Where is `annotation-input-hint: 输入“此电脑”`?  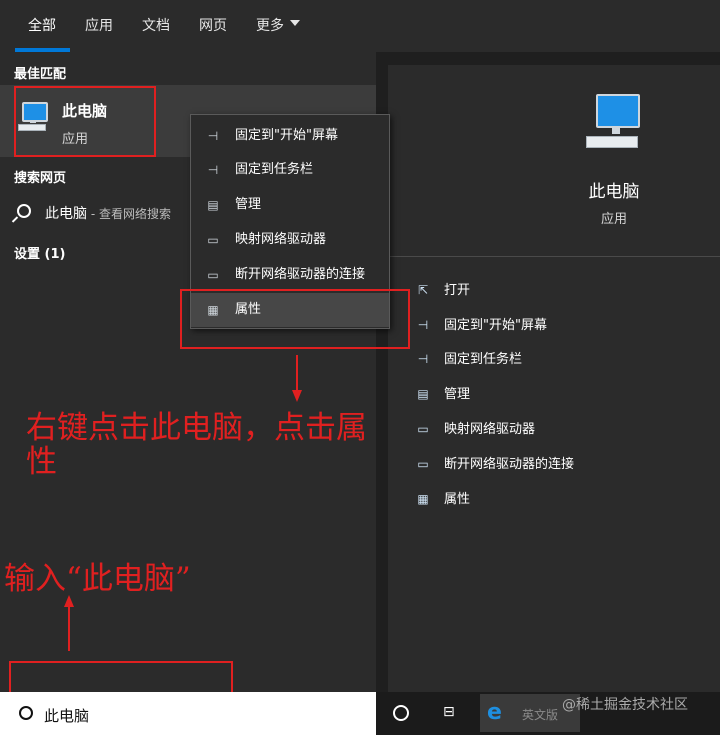 annotation-input-hint: 输入“此电脑” is located at coordinates (97, 579).